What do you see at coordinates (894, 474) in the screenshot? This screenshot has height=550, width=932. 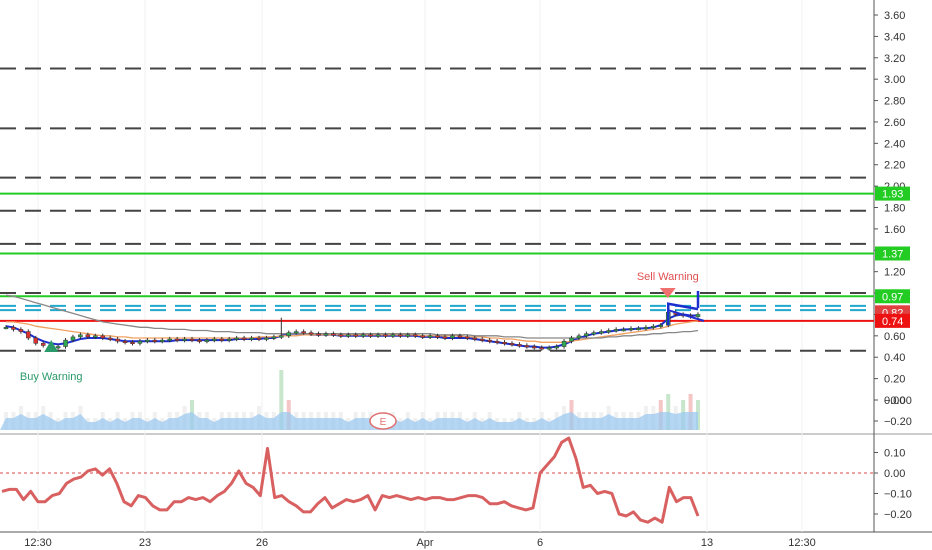 I see `oscillator-axis-tick-label: 0.00` at bounding box center [894, 474].